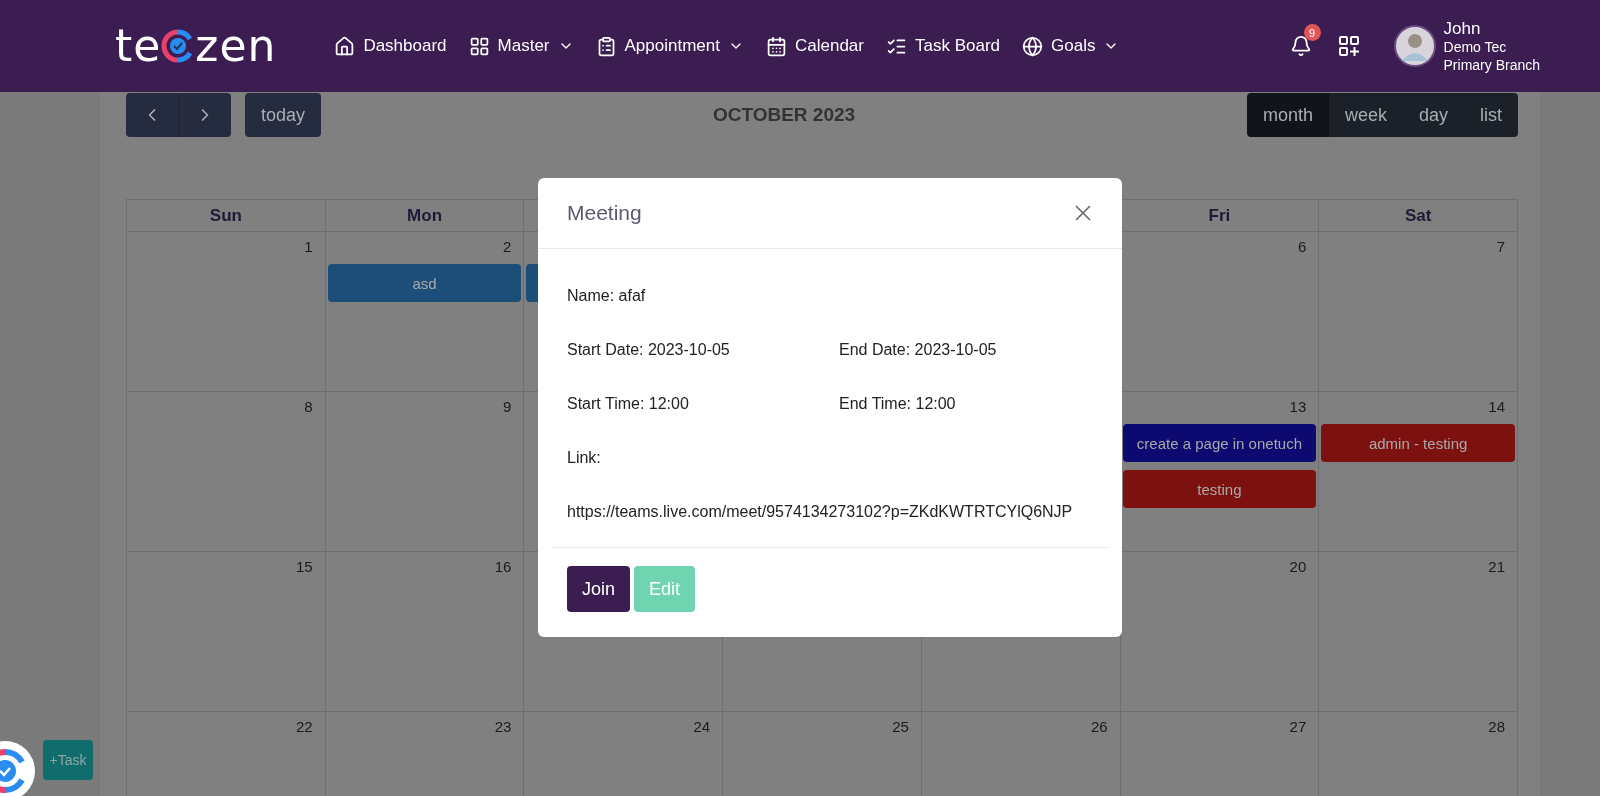 This screenshot has height=796, width=1600. Describe the element at coordinates (283, 115) in the screenshot. I see `today-button: today` at that location.